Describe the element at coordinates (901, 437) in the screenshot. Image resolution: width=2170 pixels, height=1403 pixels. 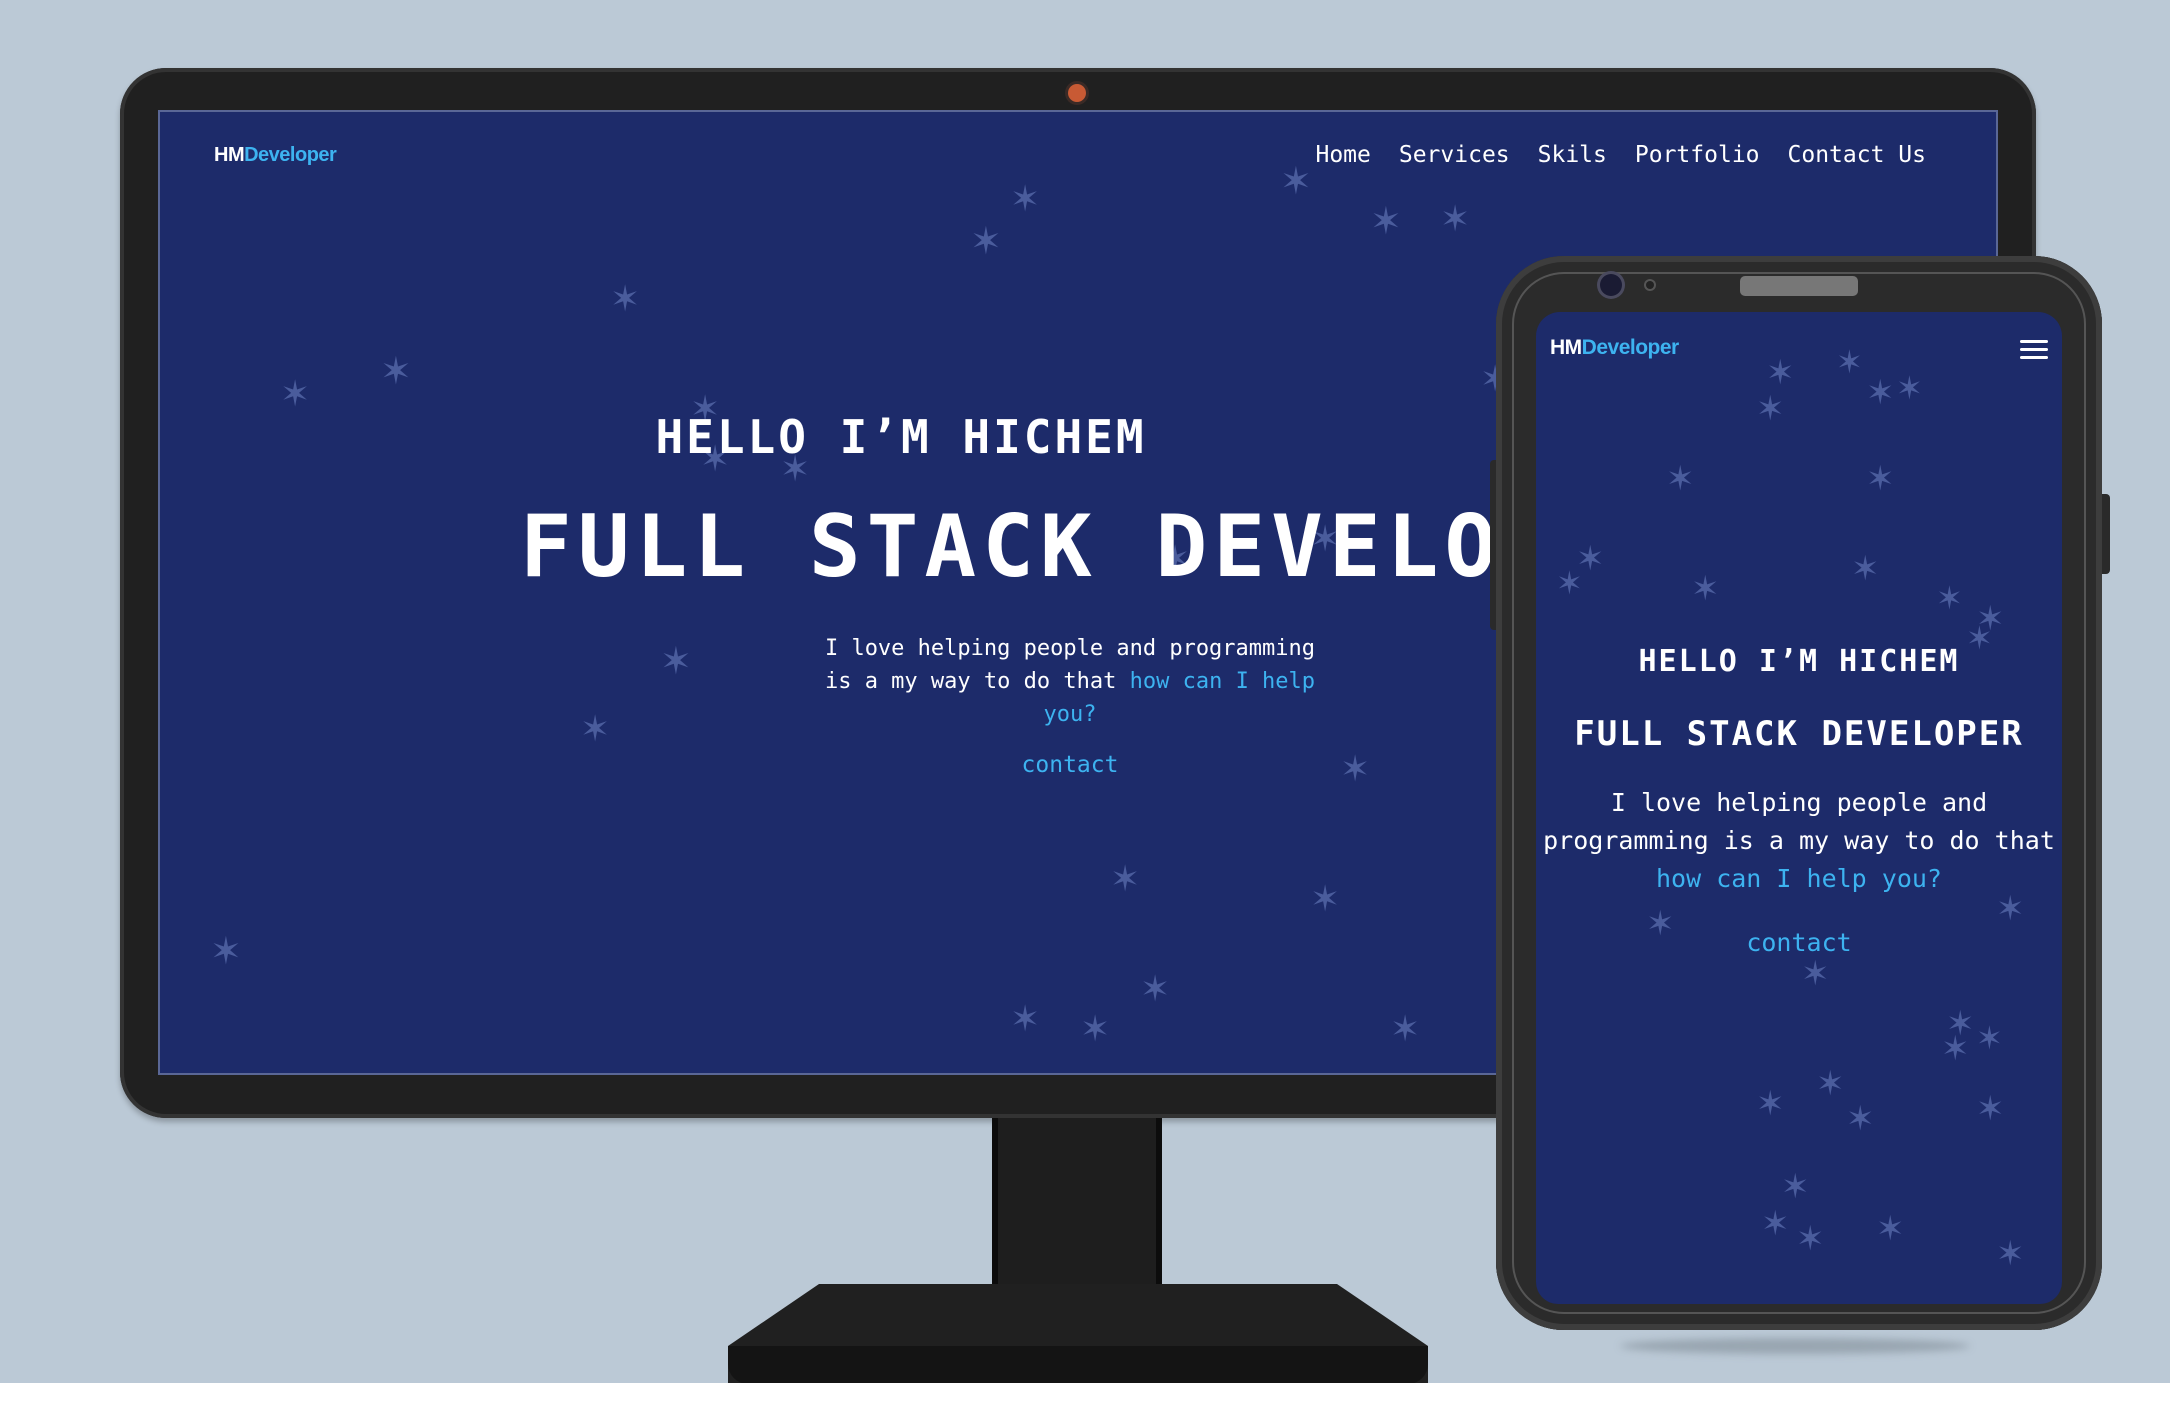
I see `hero-greeting: HELLO I’M HICHEM` at that location.